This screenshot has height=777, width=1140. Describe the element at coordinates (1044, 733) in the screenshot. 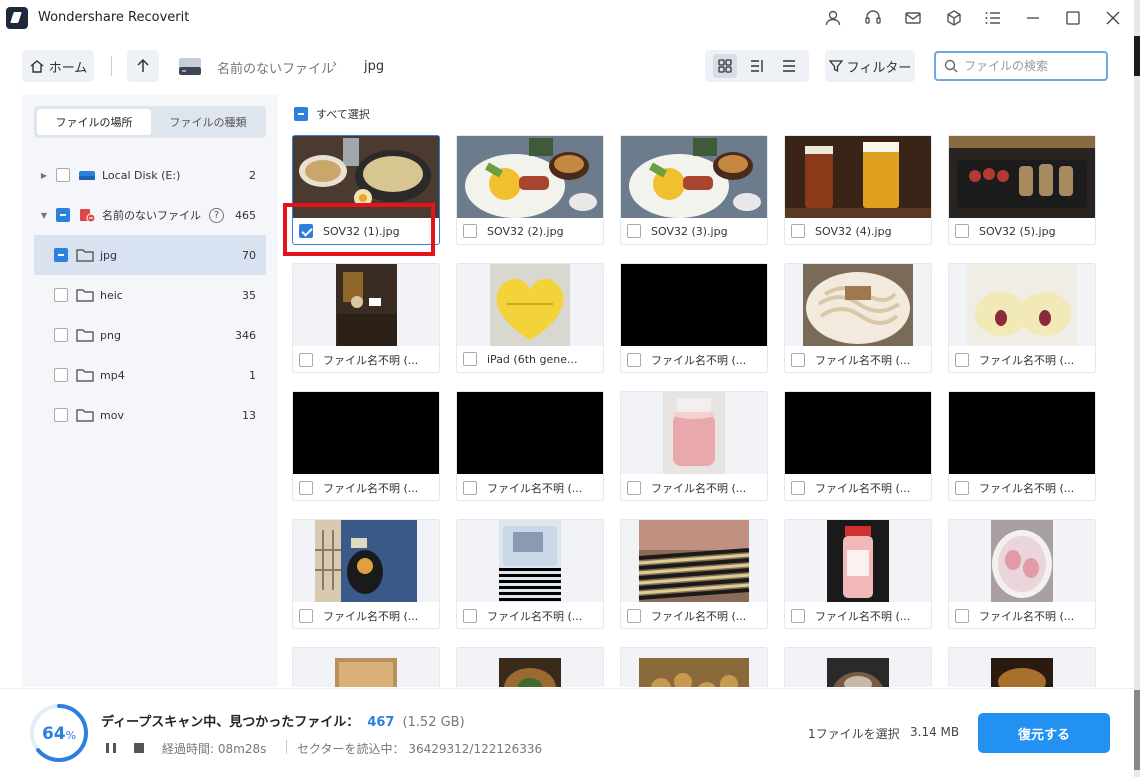

I see `recover-button: 復元する` at that location.